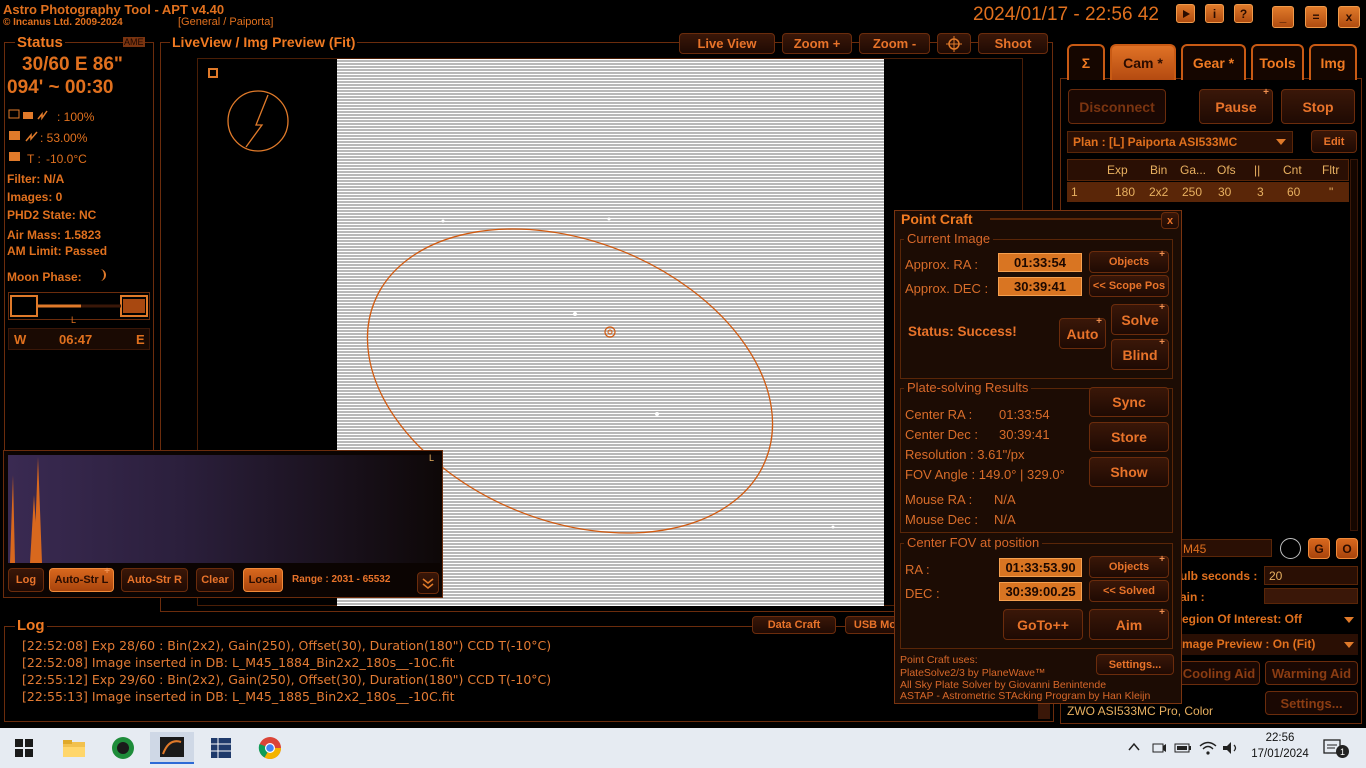 This screenshot has width=1366, height=768. I want to click on o-button: O, so click(1347, 548).